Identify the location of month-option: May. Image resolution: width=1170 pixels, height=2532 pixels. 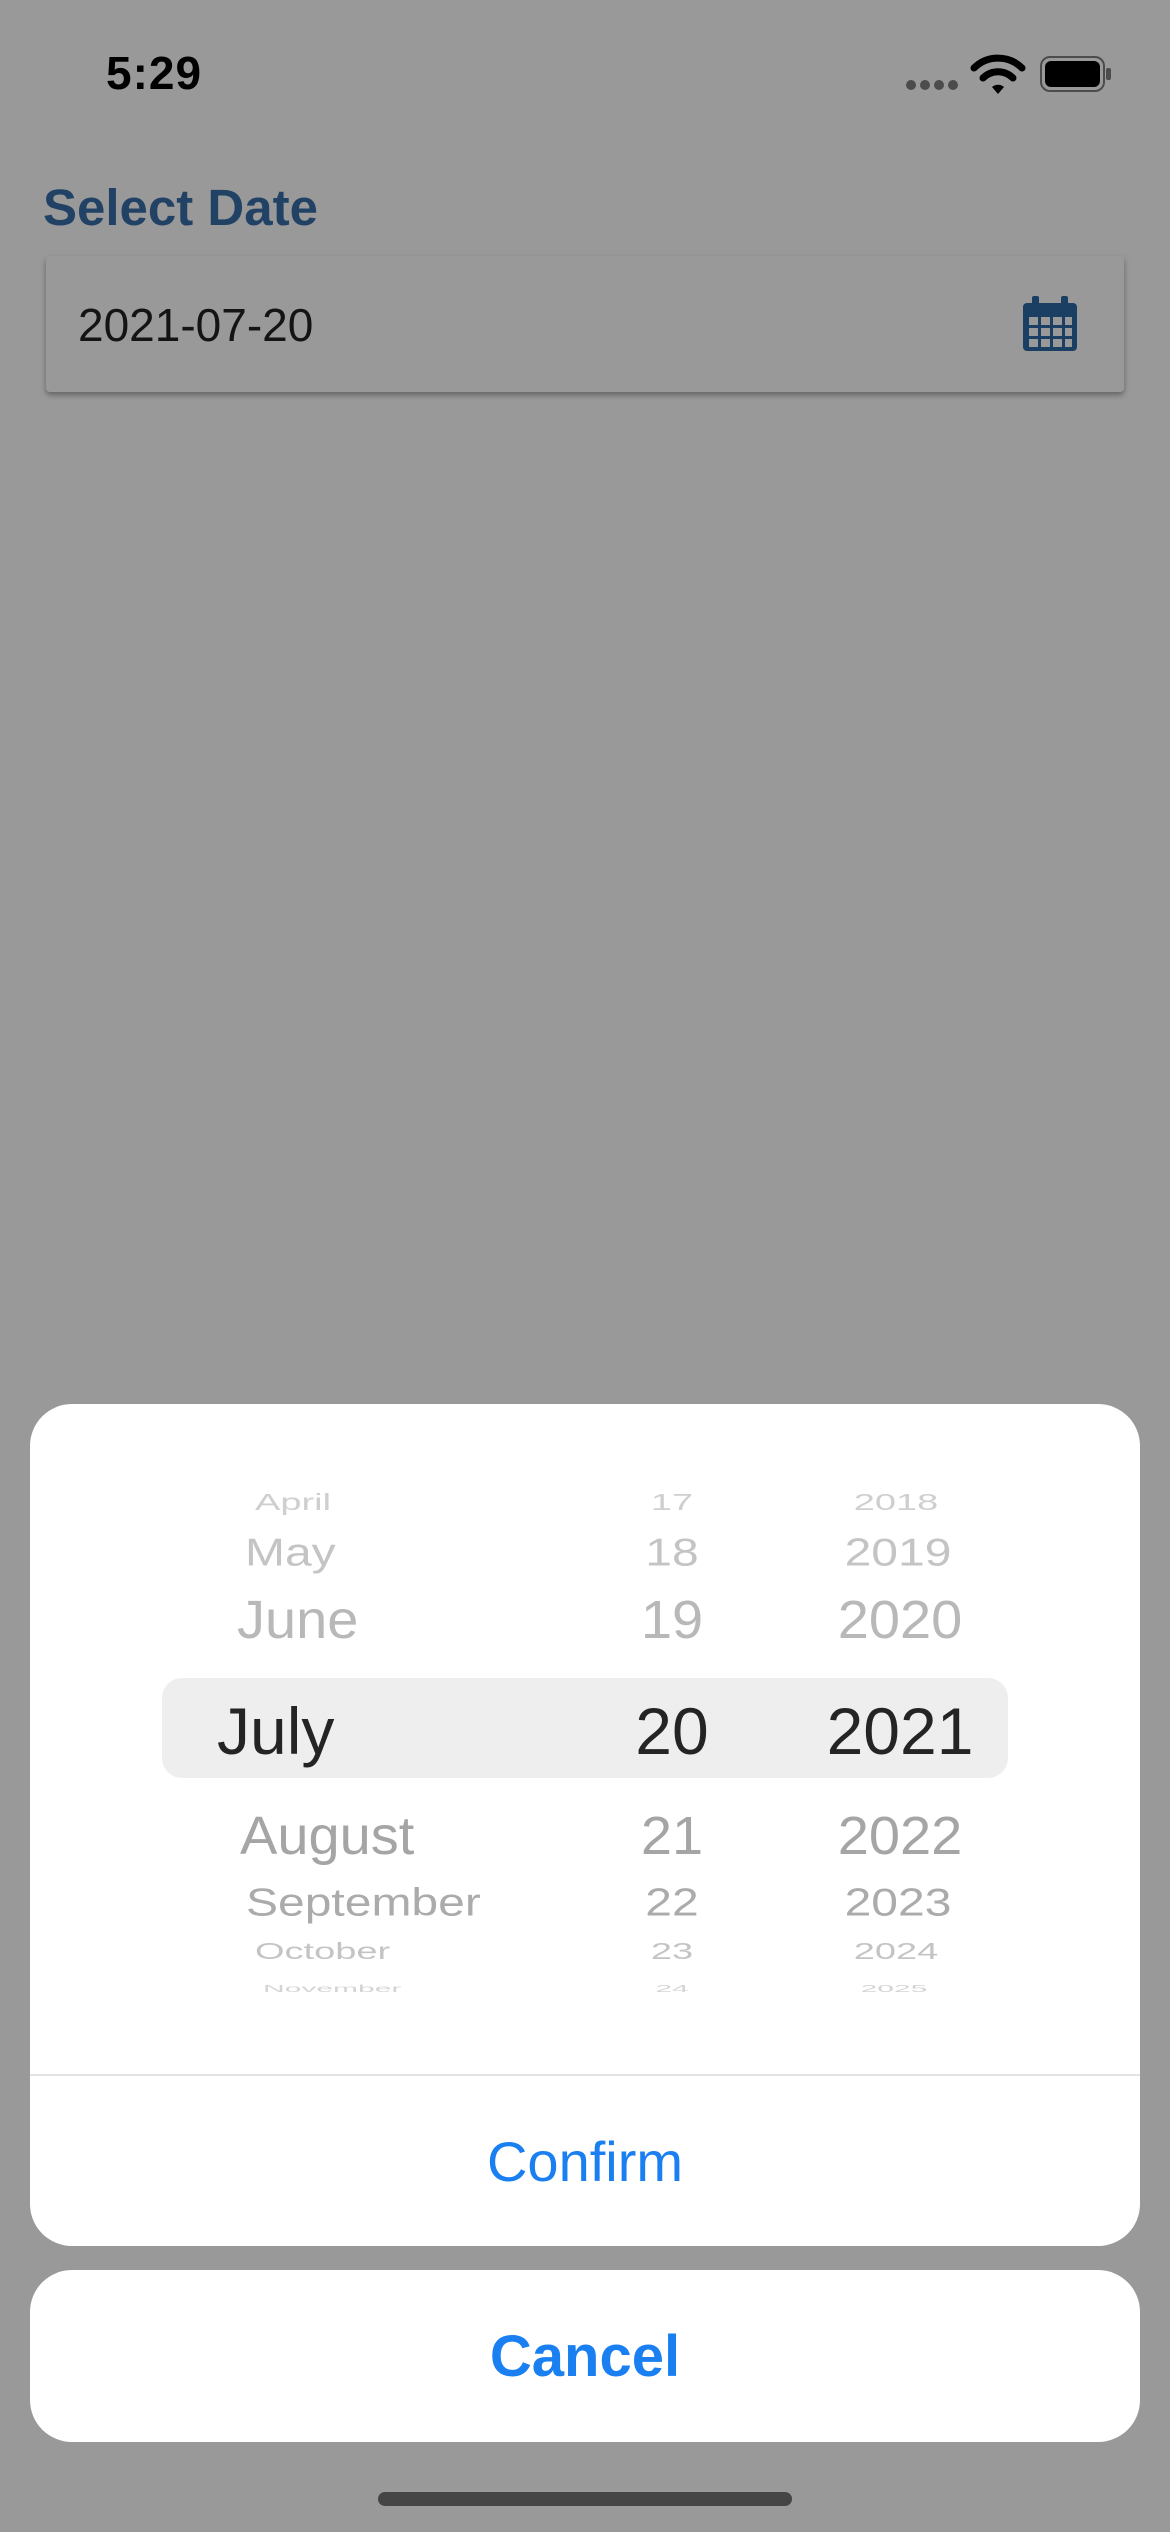
(290, 1552).